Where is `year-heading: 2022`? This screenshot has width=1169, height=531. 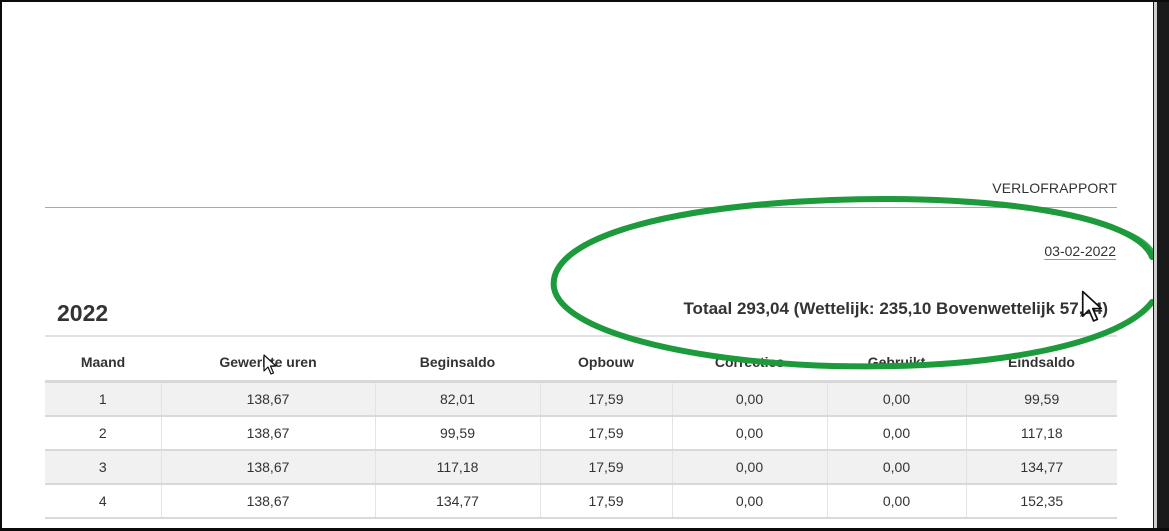 year-heading: 2022 is located at coordinates (83, 313).